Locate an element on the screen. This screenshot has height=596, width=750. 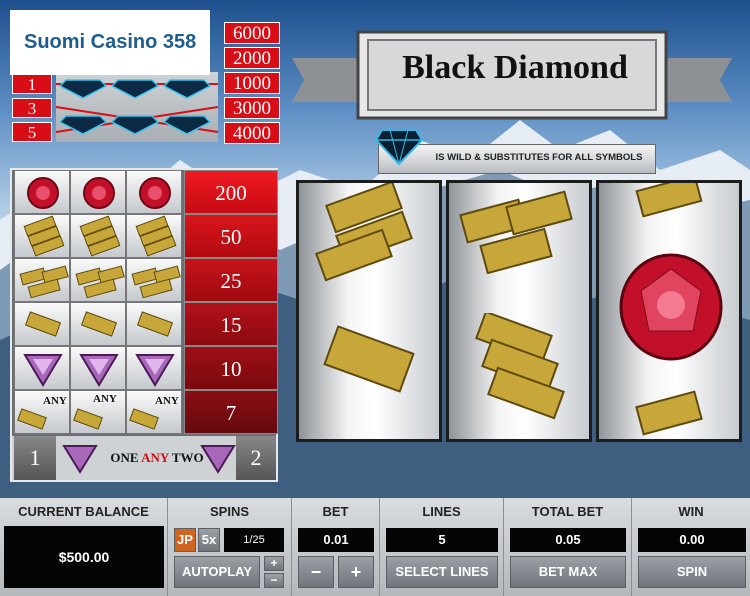
two-count: 2 is located at coordinates (256, 458).